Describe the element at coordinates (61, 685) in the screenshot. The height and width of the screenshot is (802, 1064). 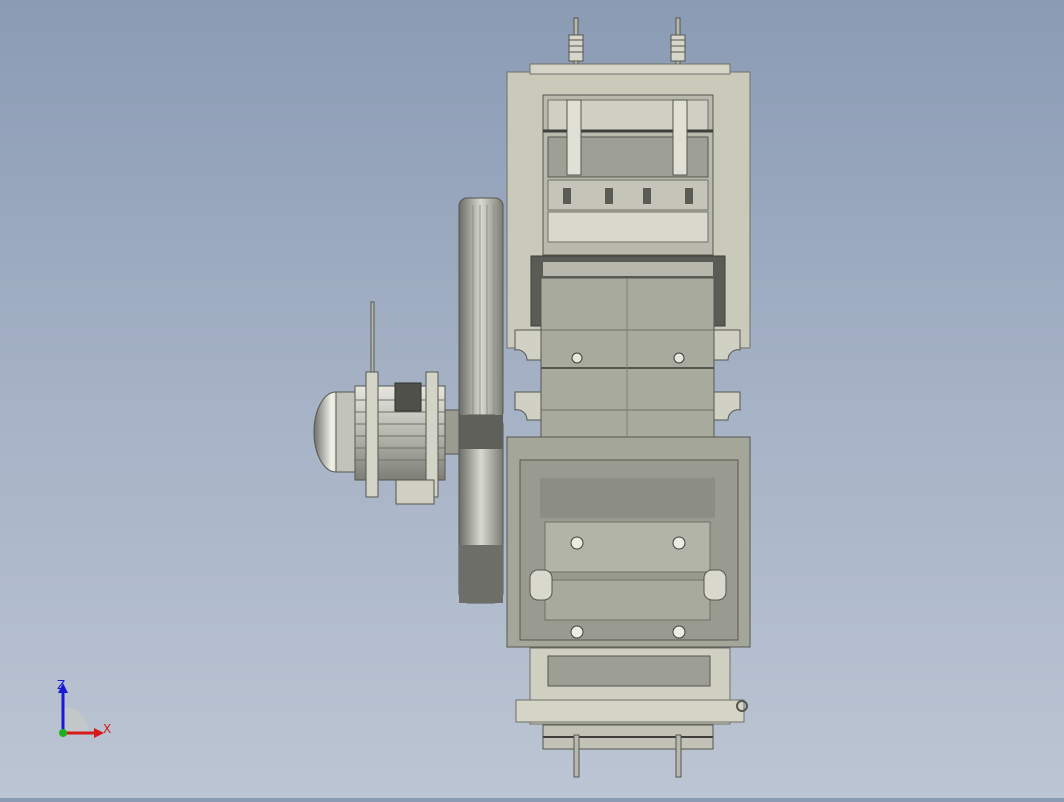
I see `z-axis-label: Z` at that location.